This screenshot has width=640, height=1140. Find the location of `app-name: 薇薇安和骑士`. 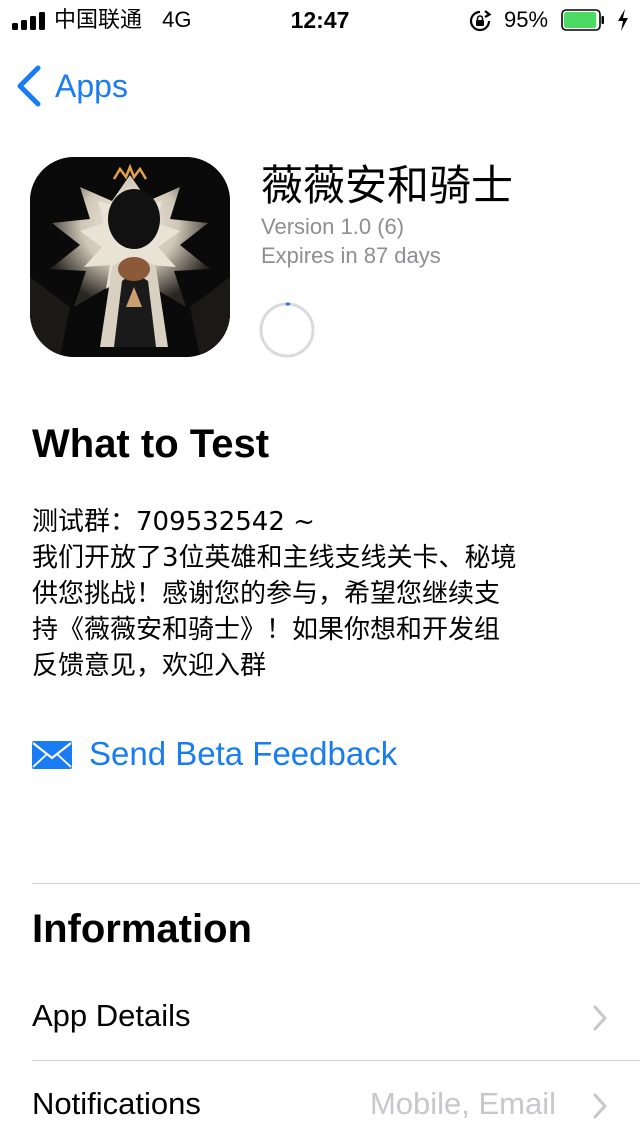

app-name: 薇薇安和骑士 is located at coordinates (387, 185).